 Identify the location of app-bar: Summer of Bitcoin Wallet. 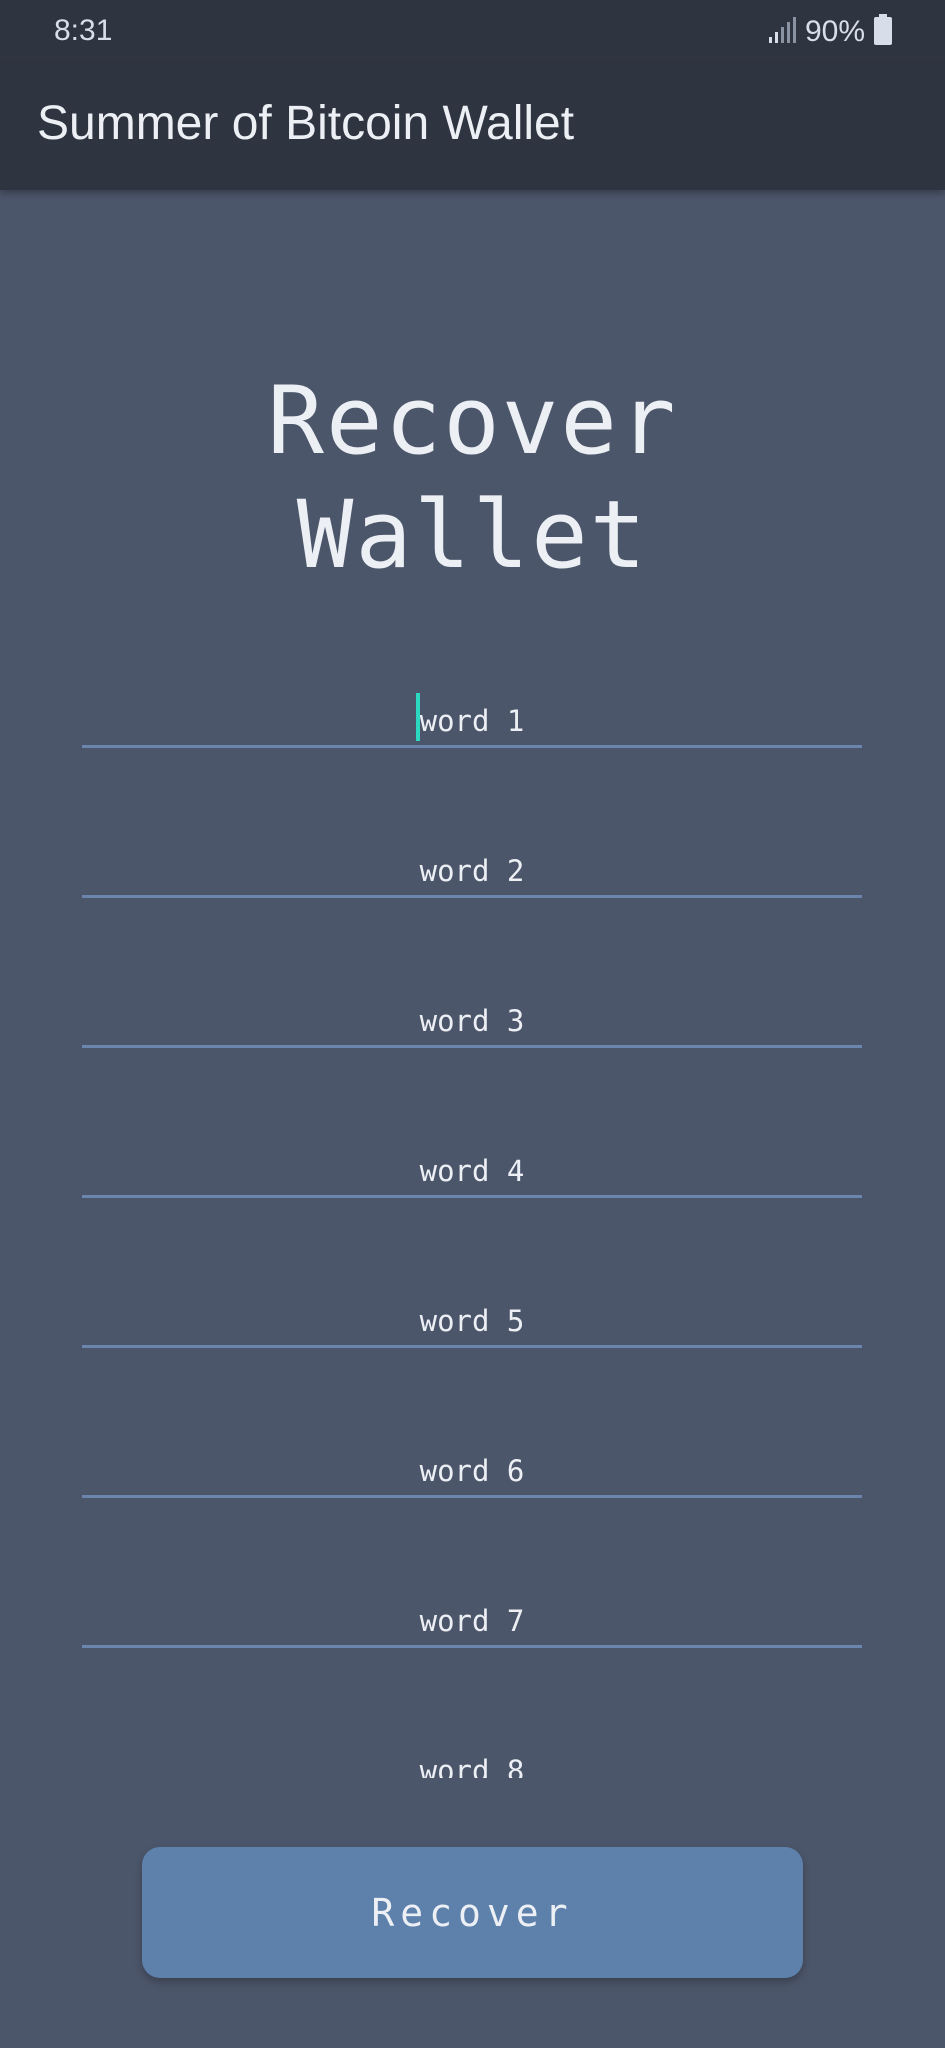
(472, 127).